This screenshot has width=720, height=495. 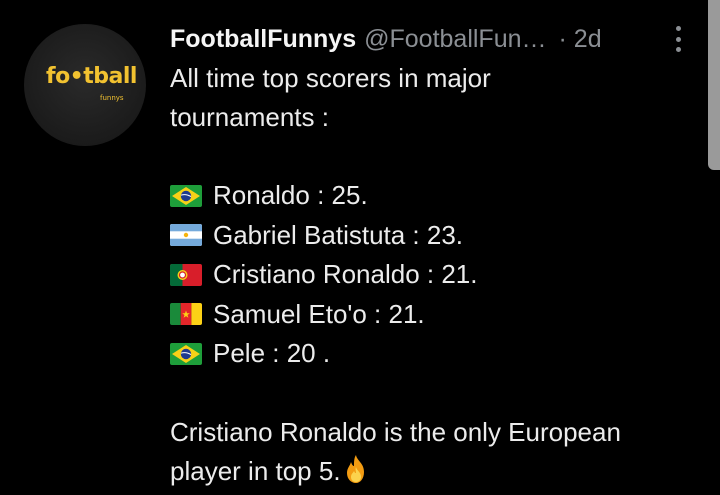 What do you see at coordinates (263, 39) in the screenshot?
I see `author-name: FootballFunnys` at bounding box center [263, 39].